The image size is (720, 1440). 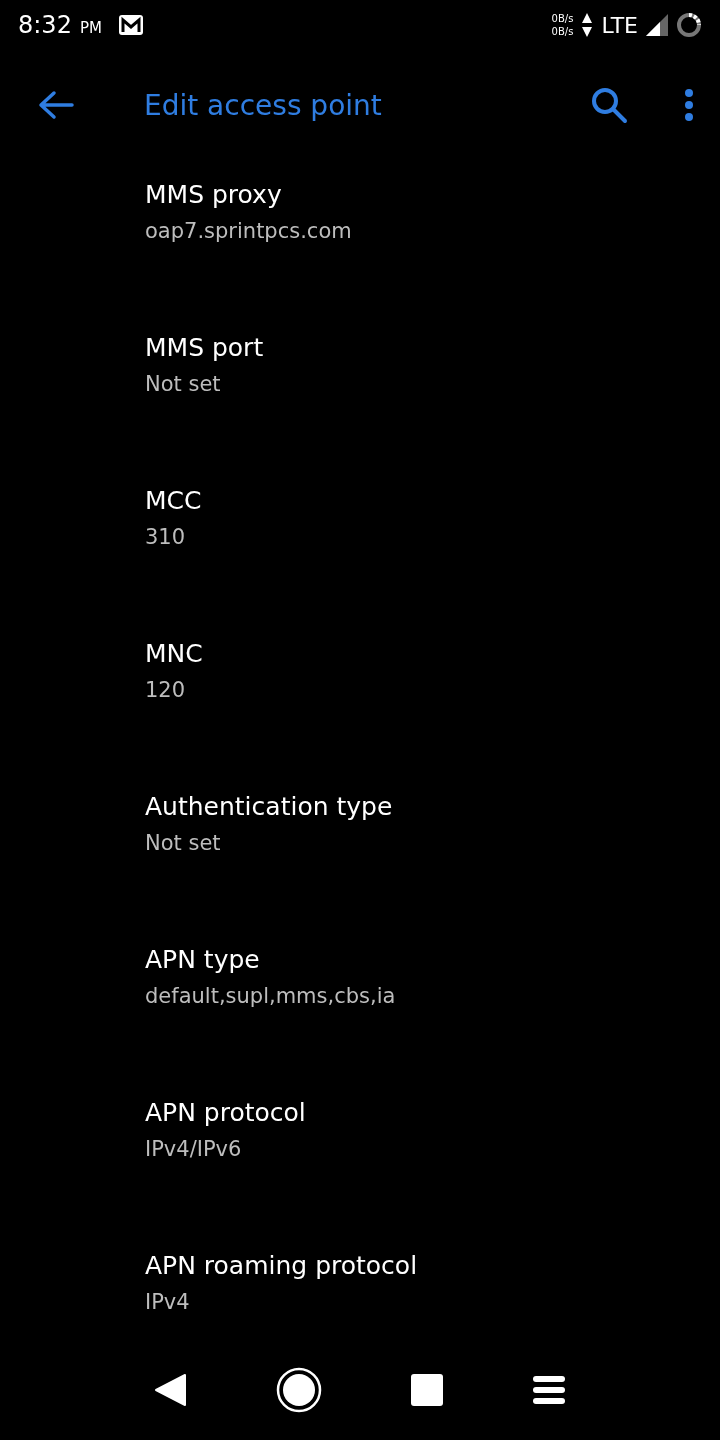 I want to click on setting-item: APN type default,supl,mms,cbs,ia, so click(x=360, y=1001).